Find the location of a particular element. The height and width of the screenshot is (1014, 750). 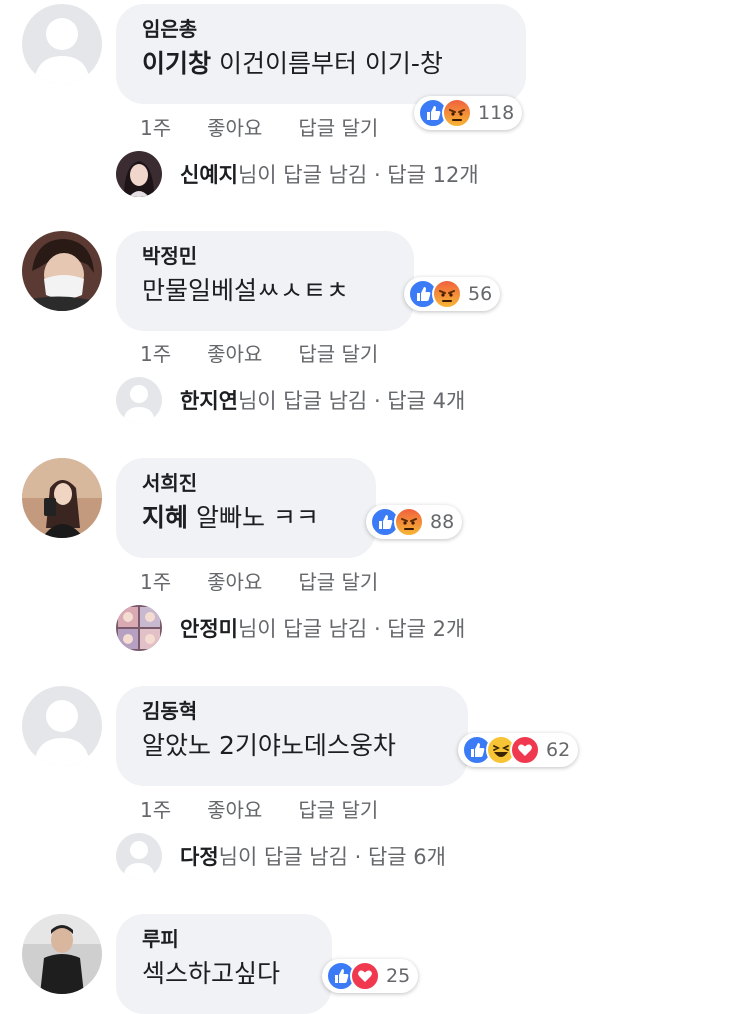

reply-author: 다정 is located at coordinates (199, 857).